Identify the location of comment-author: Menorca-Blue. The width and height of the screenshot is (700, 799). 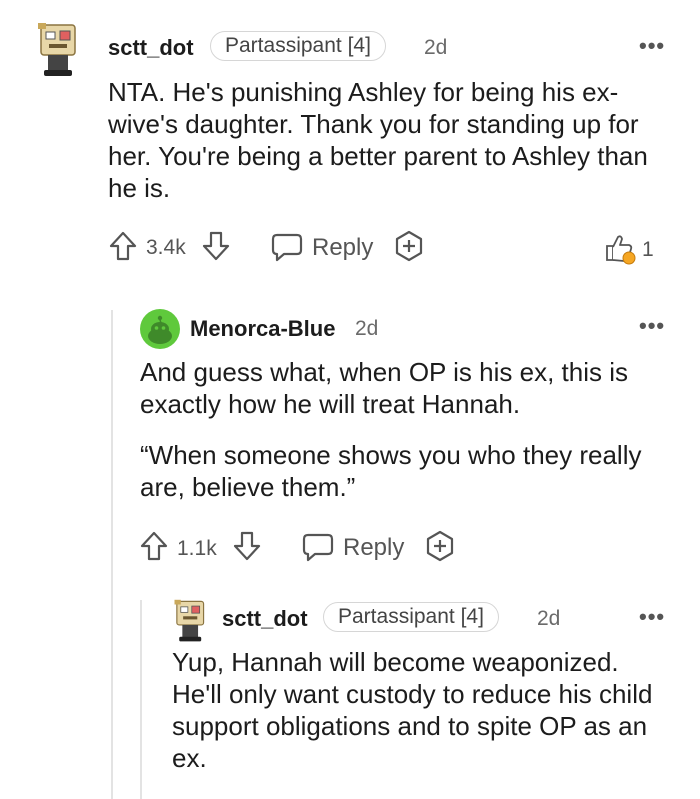
(262, 329).